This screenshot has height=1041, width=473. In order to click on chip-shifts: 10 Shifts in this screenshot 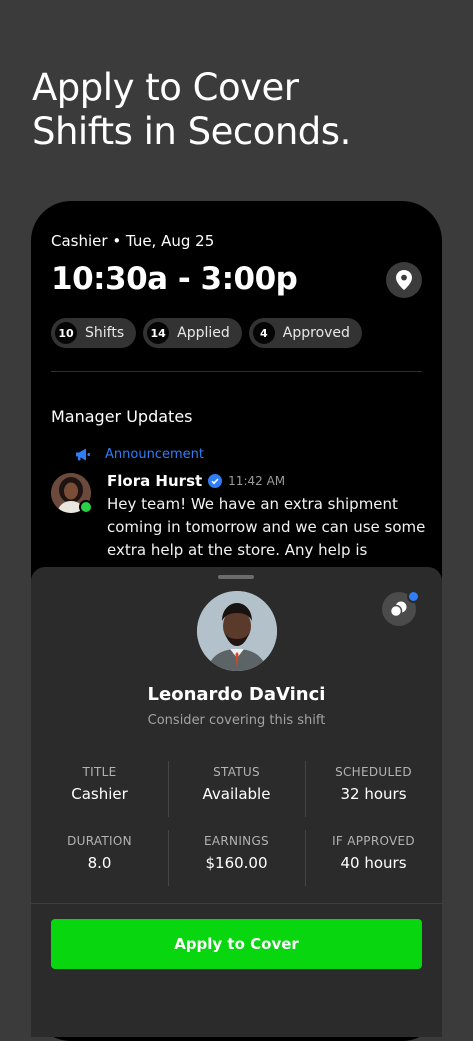, I will do `click(94, 333)`.